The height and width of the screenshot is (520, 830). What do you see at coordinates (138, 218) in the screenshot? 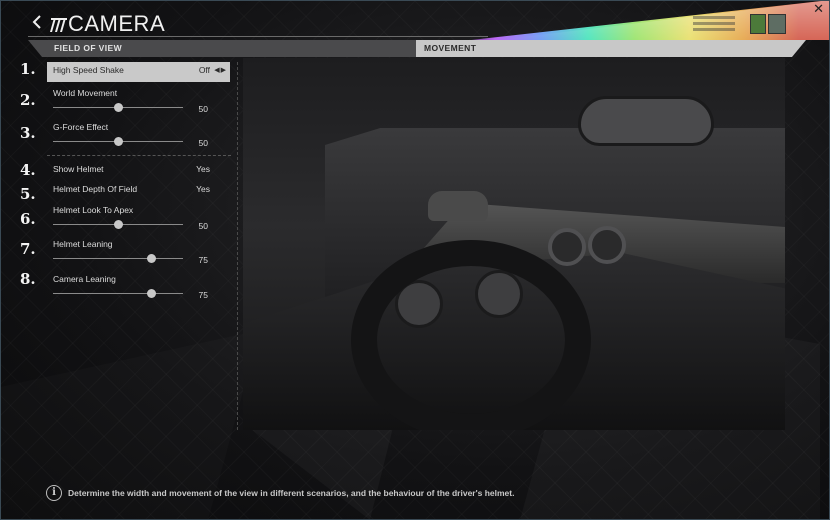
I see `setting-helmet-look-to-apex: Helmet Look To Apex 50` at bounding box center [138, 218].